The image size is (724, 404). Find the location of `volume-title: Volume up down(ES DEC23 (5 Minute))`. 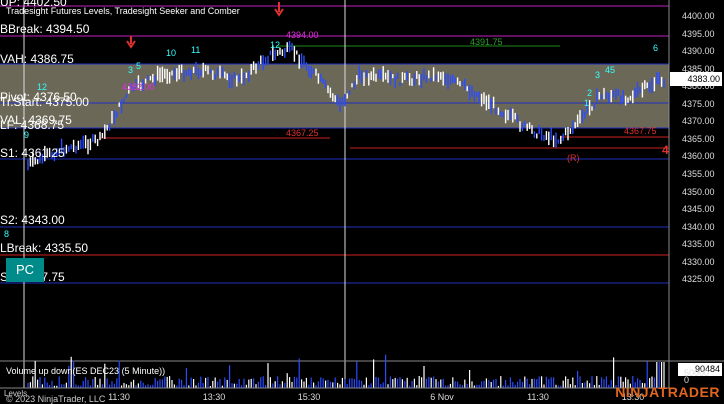

volume-title: Volume up down(ES DEC23 (5 Minute)) is located at coordinates (86, 371).